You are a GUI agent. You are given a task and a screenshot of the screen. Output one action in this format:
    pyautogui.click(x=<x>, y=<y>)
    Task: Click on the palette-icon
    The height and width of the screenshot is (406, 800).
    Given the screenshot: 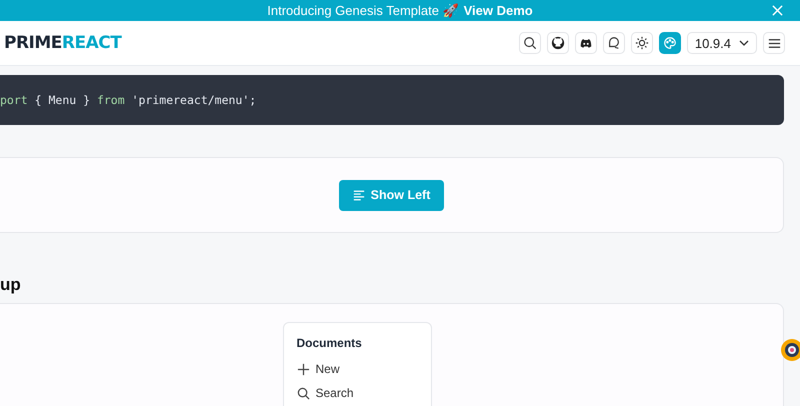 What is the action you would take?
    pyautogui.click(x=669, y=43)
    